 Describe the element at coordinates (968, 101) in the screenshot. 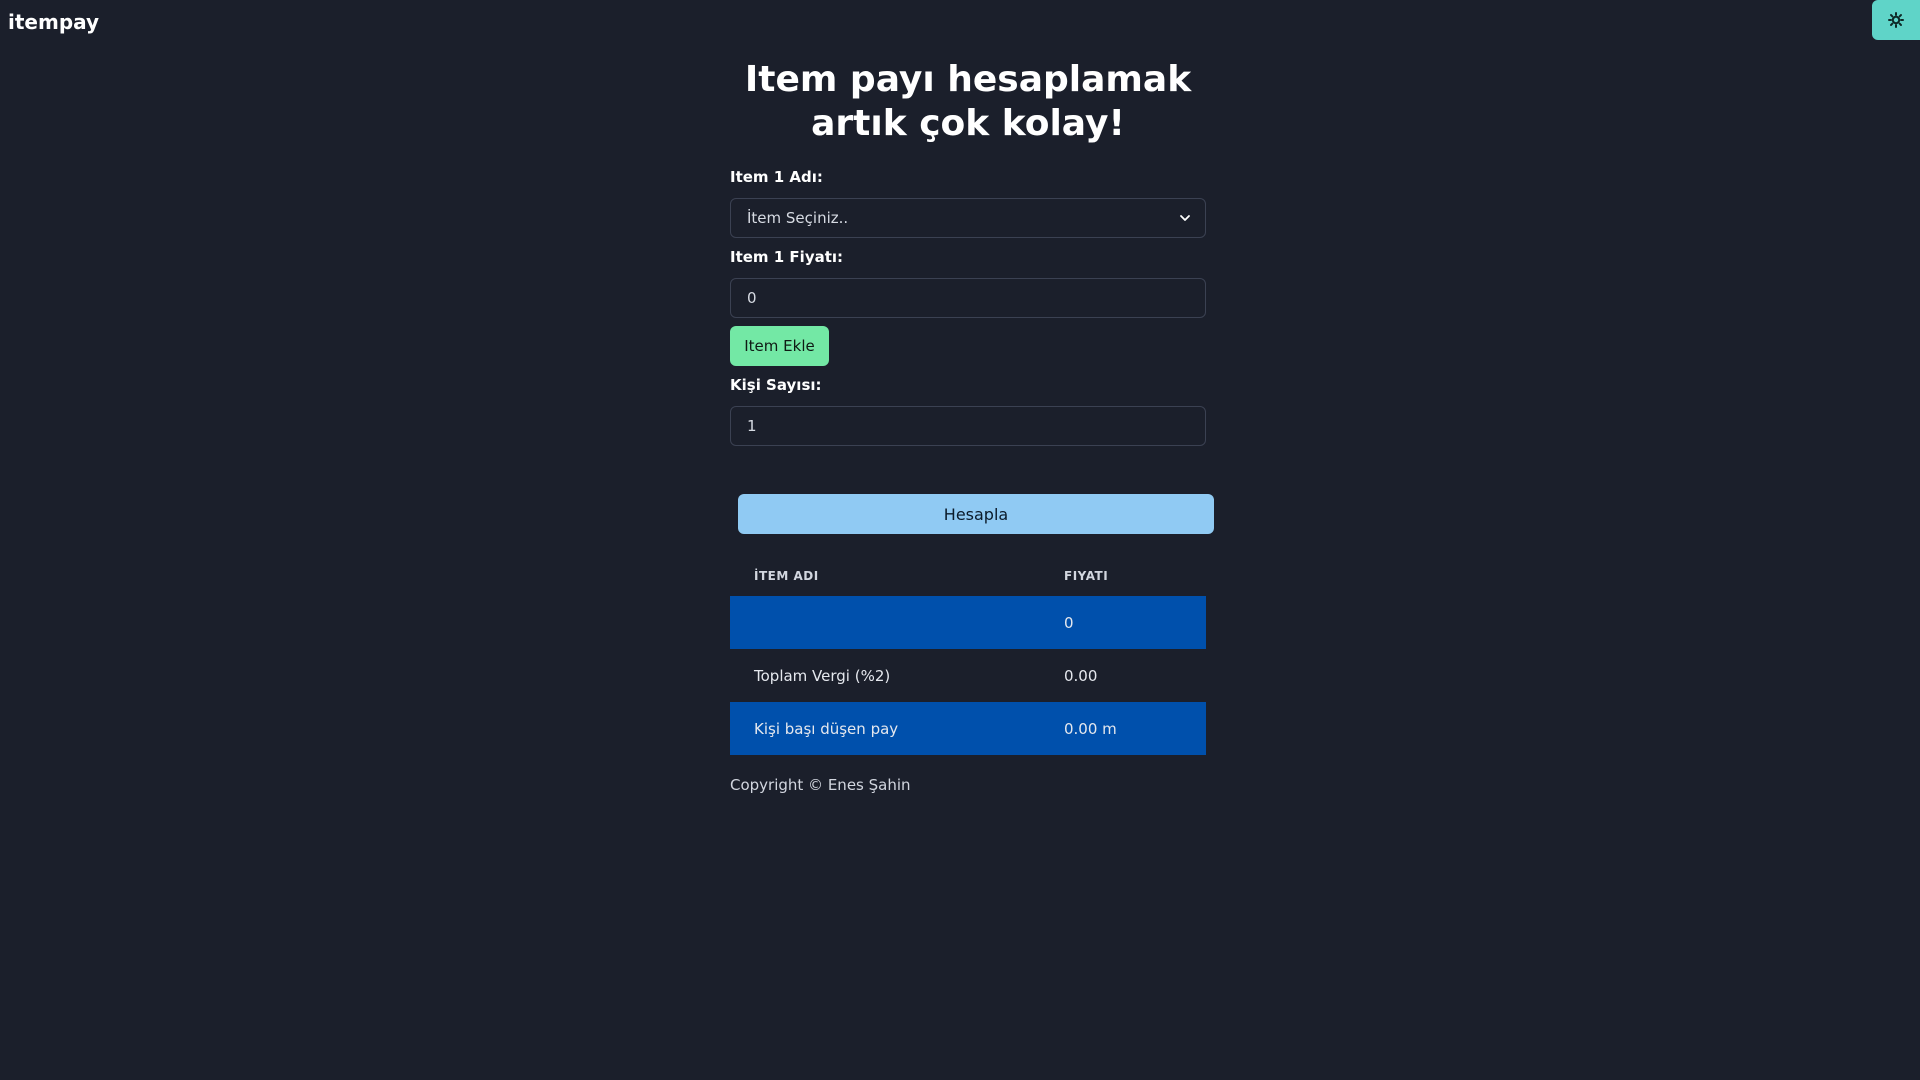

I see `page-title: Item payı hesaplamak artık çok kolay!` at that location.